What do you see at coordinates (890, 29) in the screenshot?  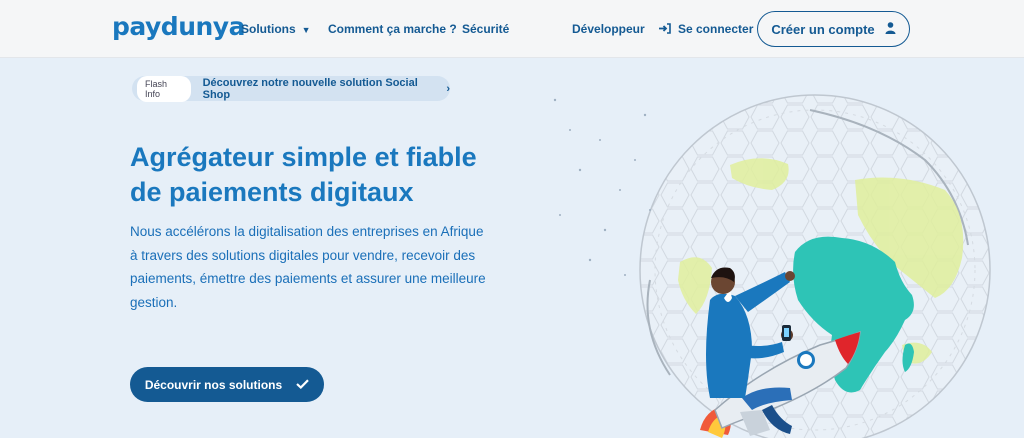 I see `user-icon` at bounding box center [890, 29].